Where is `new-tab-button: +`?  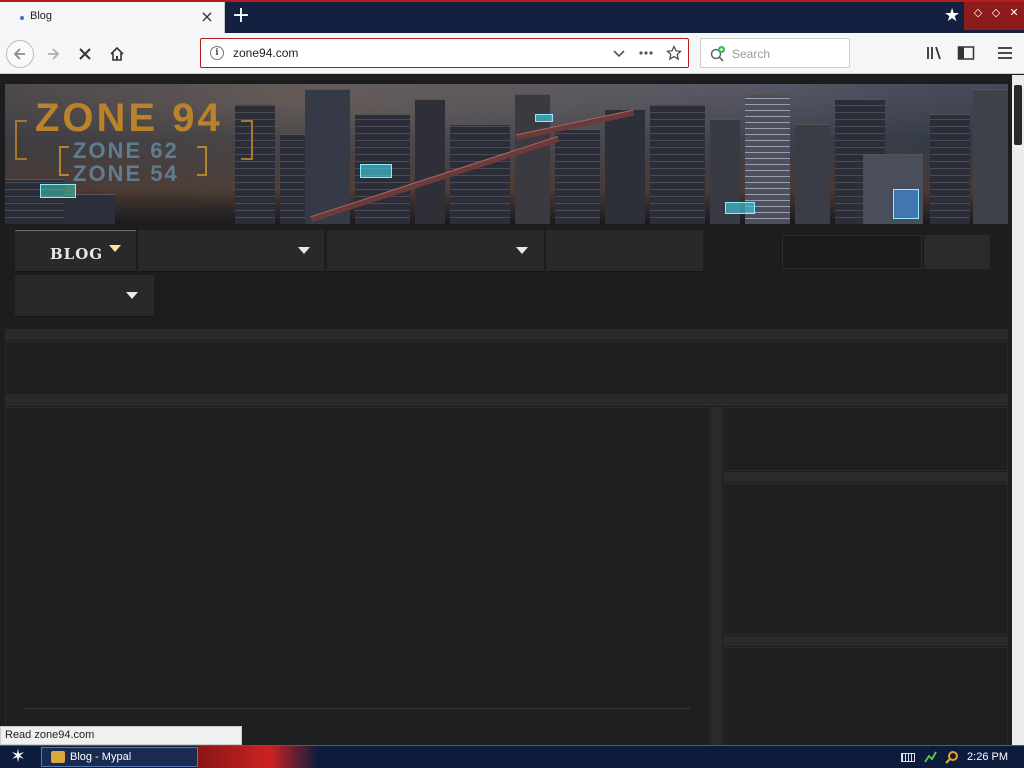
new-tab-button: + is located at coordinates (241, 16).